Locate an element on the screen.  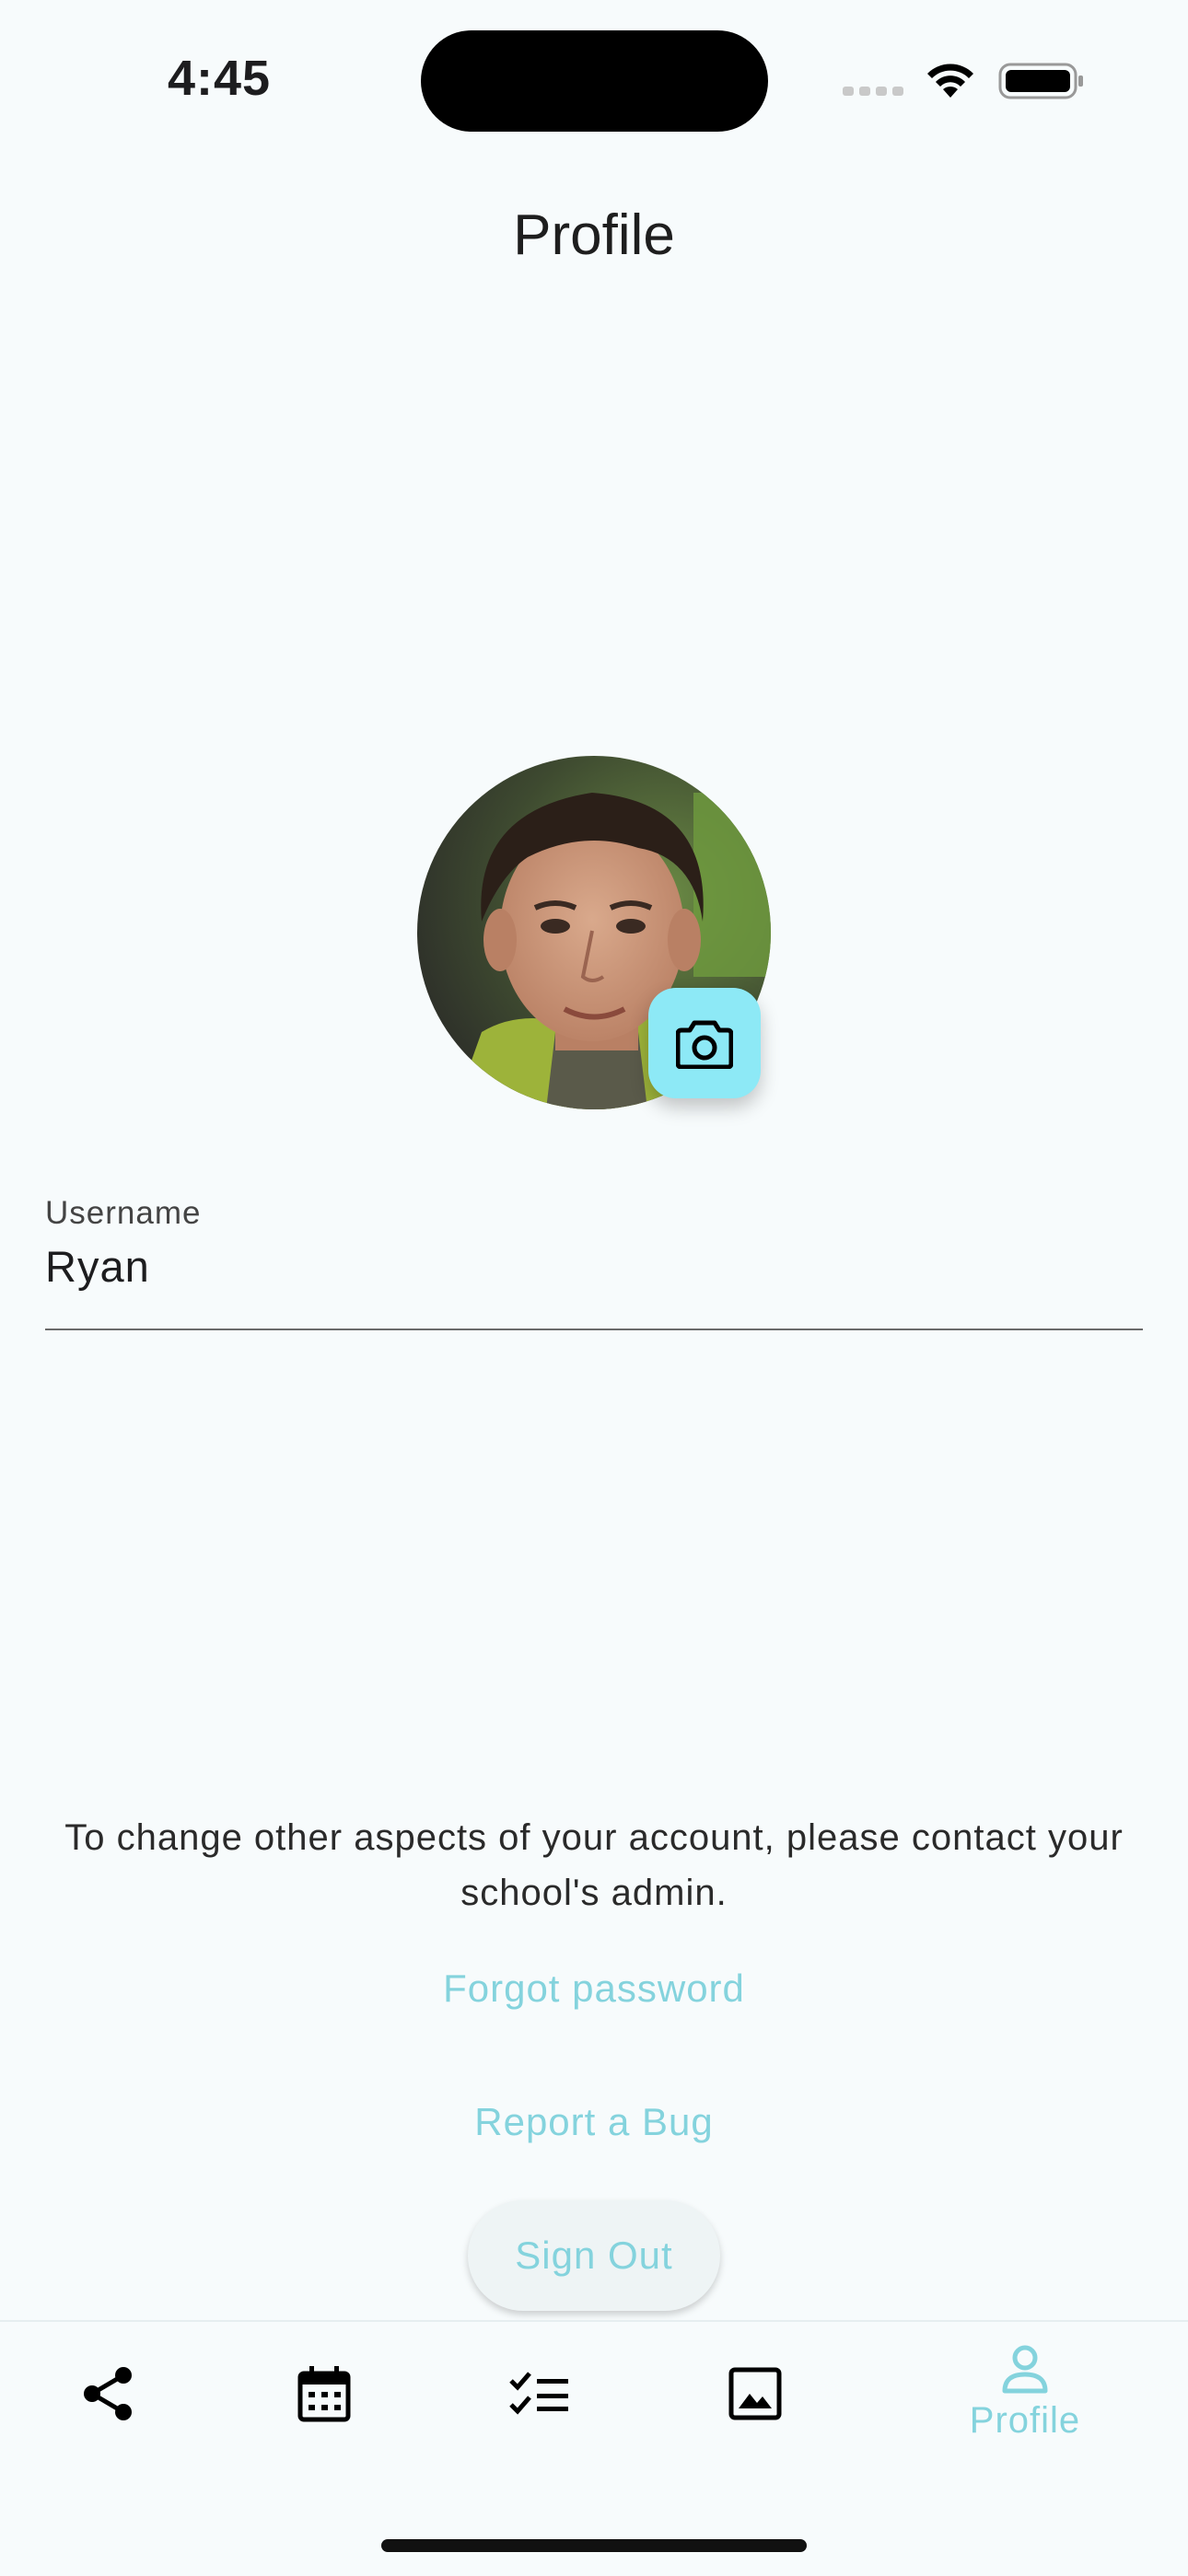
share-icon is located at coordinates (108, 2393).